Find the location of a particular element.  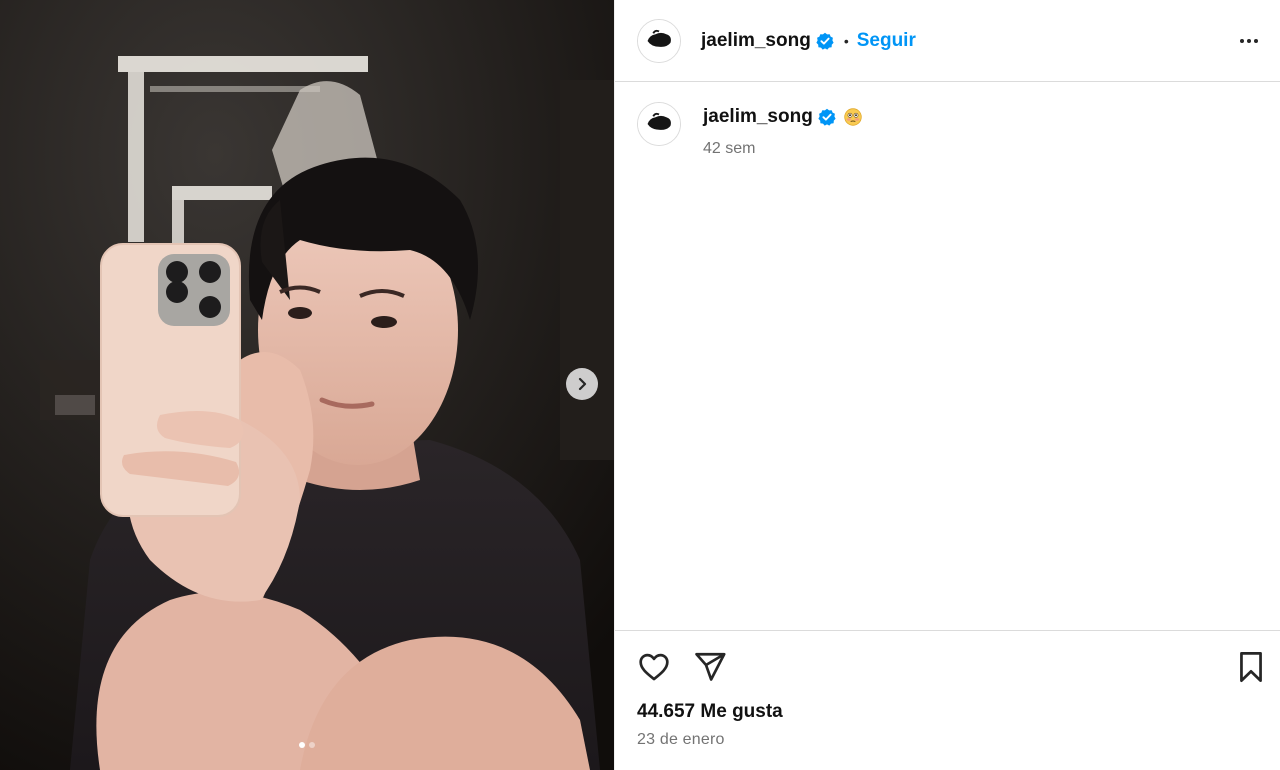

heart-icon is located at coordinates (654, 667).